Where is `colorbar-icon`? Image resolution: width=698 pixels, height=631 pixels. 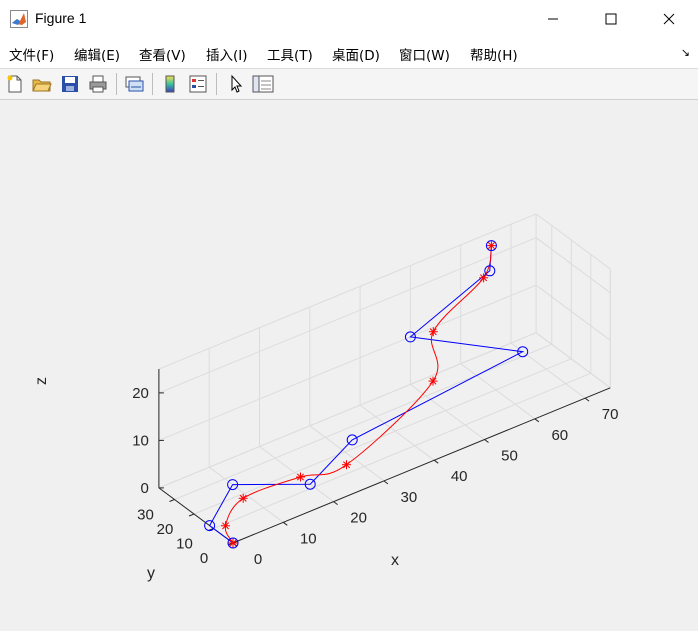
colorbar-icon is located at coordinates (170, 84).